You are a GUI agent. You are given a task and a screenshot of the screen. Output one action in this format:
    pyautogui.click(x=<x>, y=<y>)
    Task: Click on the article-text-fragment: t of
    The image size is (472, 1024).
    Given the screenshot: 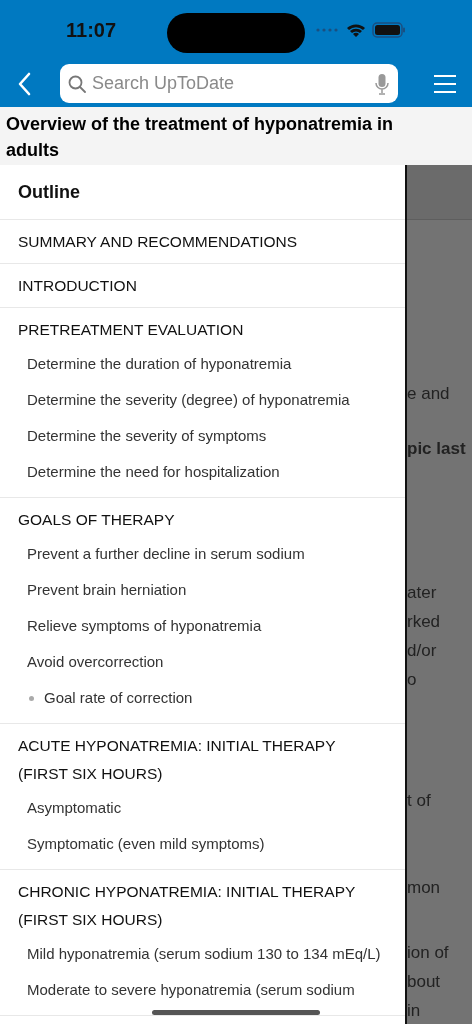 What is the action you would take?
    pyautogui.click(x=419, y=801)
    